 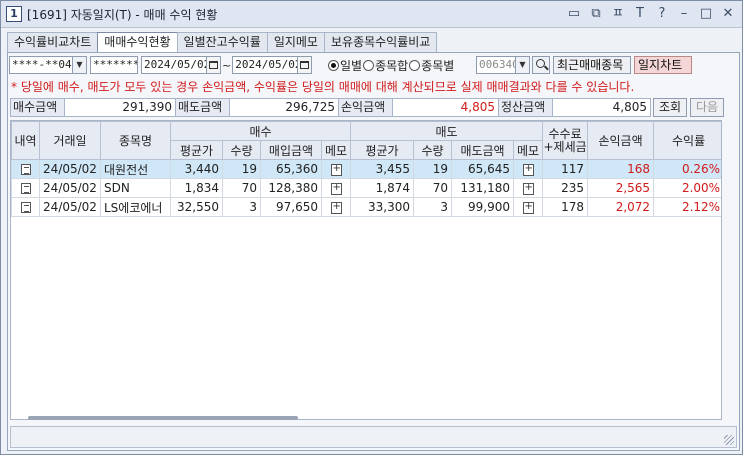 What do you see at coordinates (135, 169) in the screenshot?
I see `stock-name-cell: 대원전선` at bounding box center [135, 169].